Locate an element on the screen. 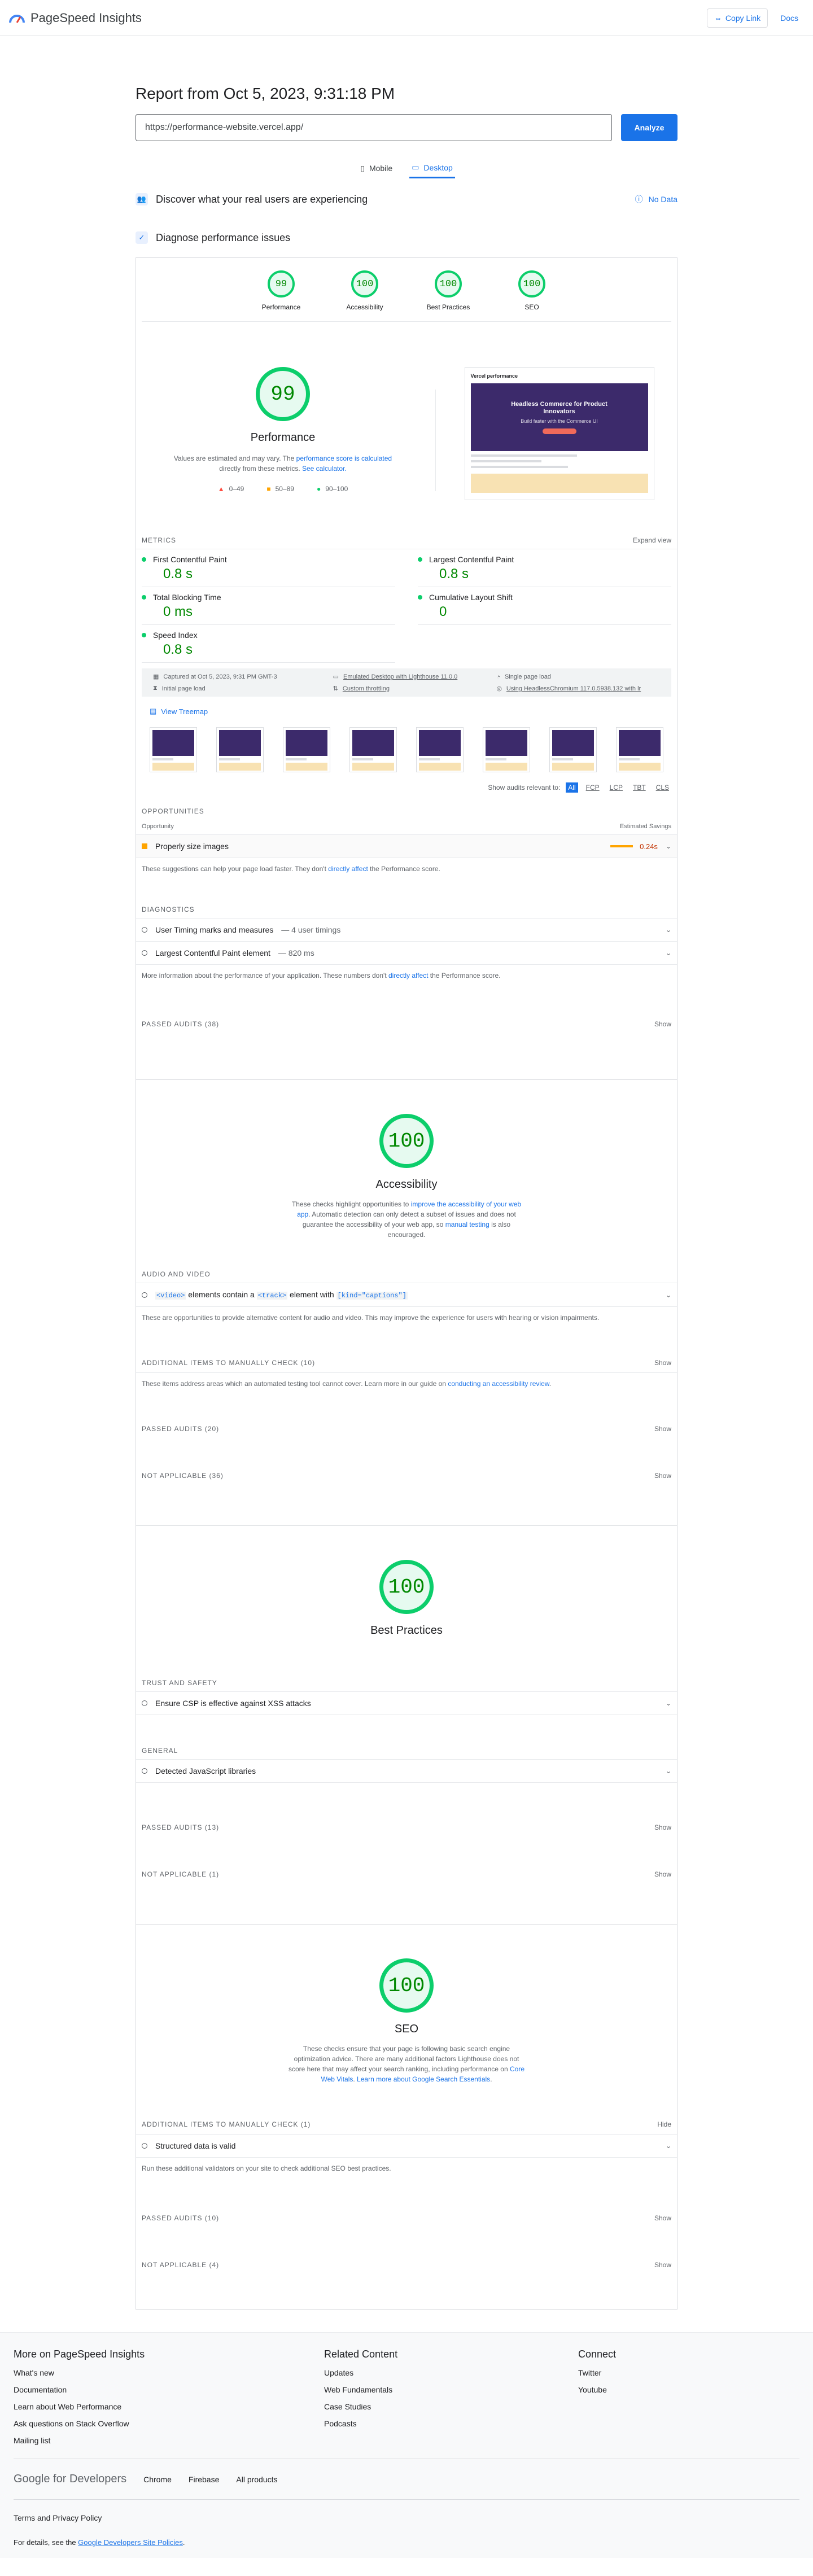  hide-manual-button: Hide is located at coordinates (664, 2124).